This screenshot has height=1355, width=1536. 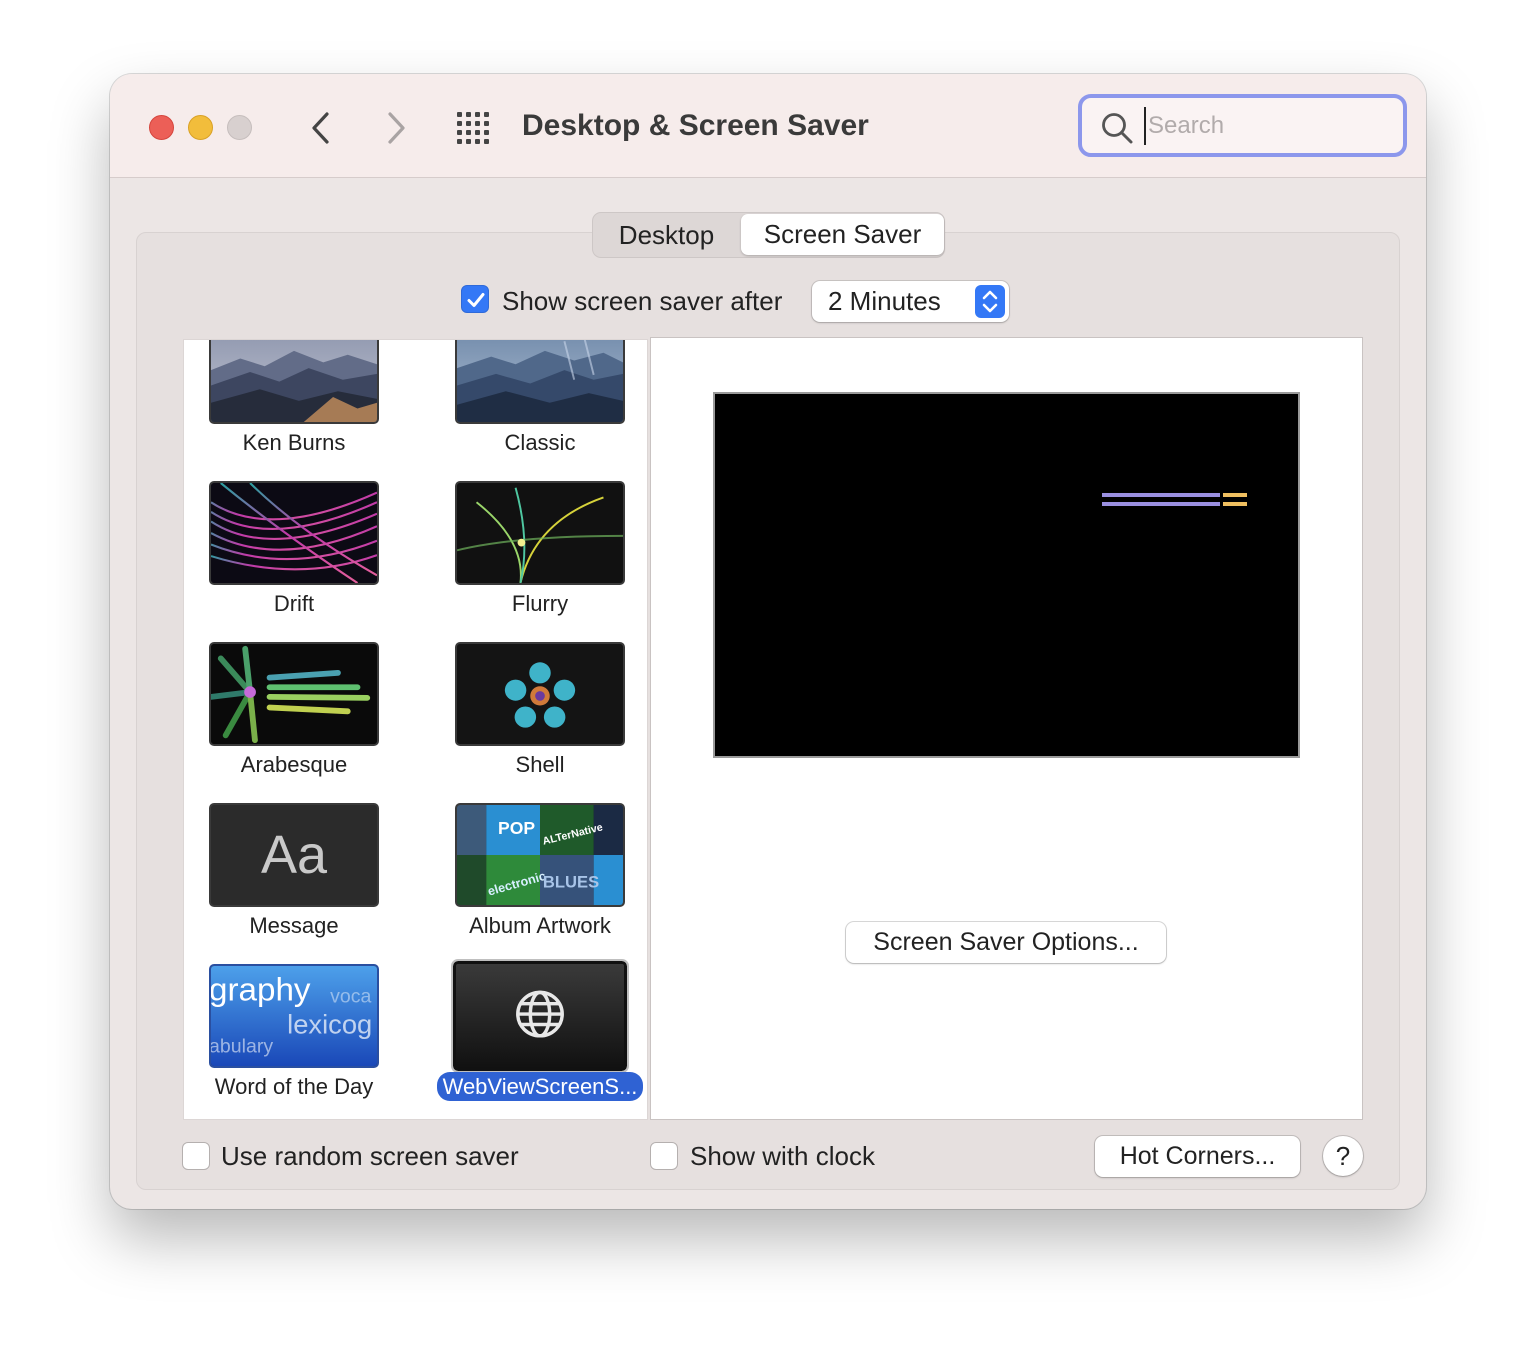 I want to click on list-item-label: Message, so click(x=294, y=925).